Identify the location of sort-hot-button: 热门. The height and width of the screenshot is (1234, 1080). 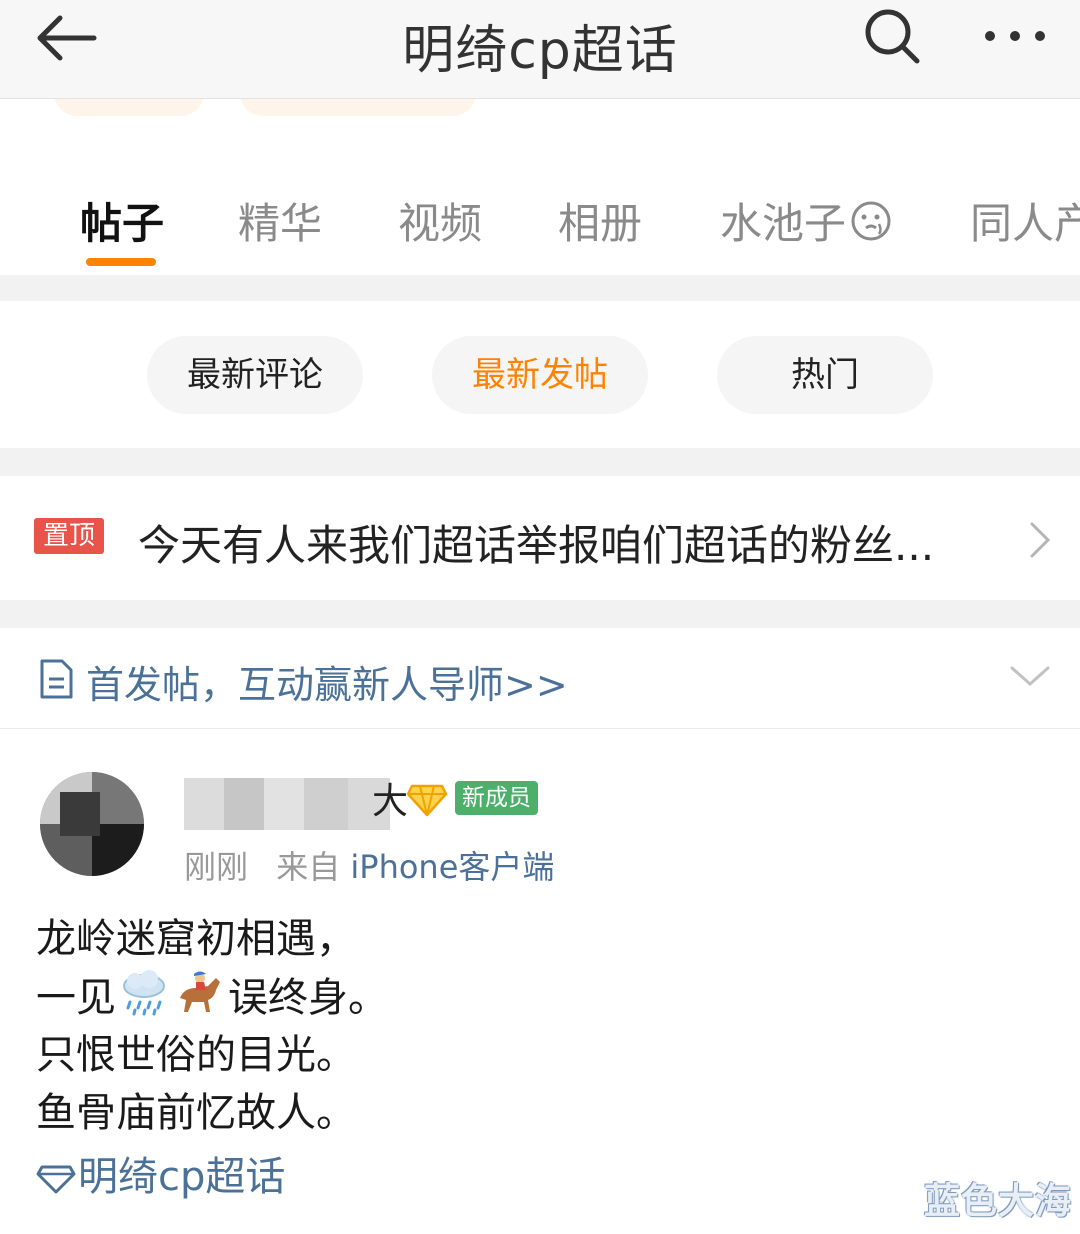
(825, 375).